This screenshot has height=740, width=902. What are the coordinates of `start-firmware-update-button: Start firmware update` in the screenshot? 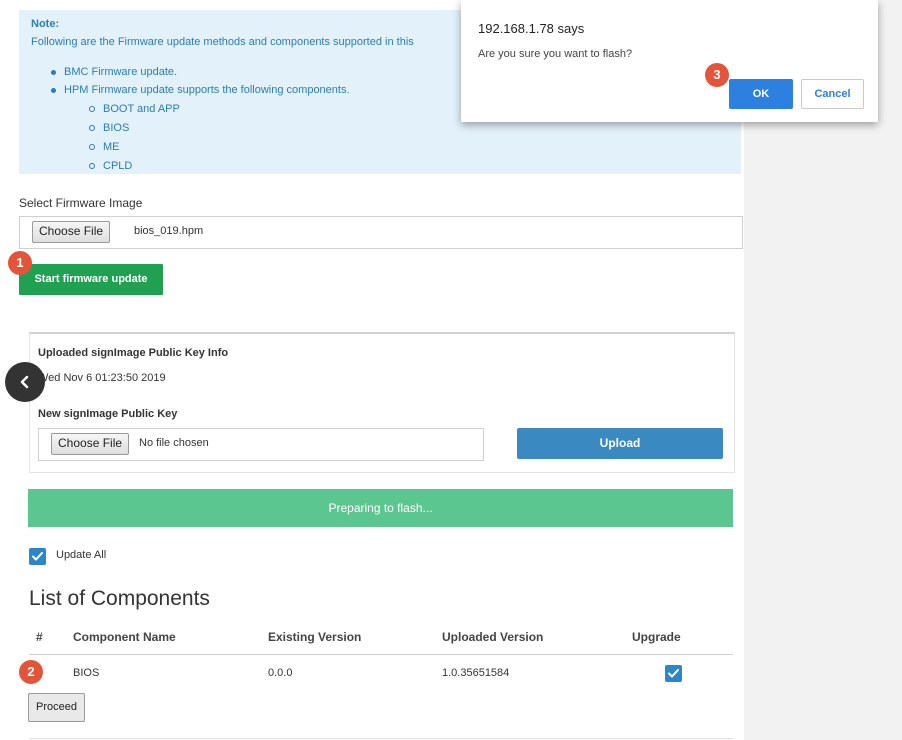 It's located at (91, 279).